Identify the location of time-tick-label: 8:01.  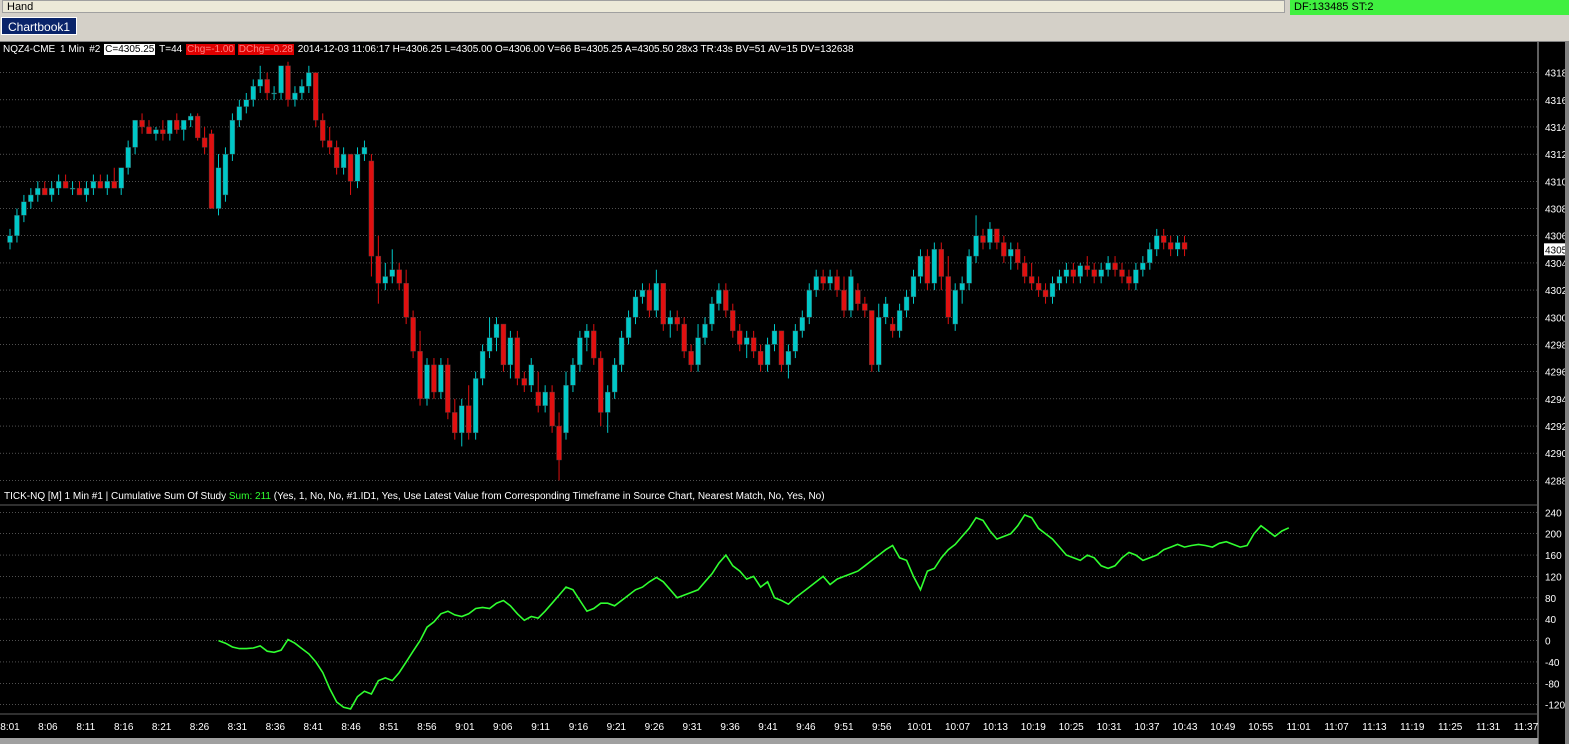
(10, 727).